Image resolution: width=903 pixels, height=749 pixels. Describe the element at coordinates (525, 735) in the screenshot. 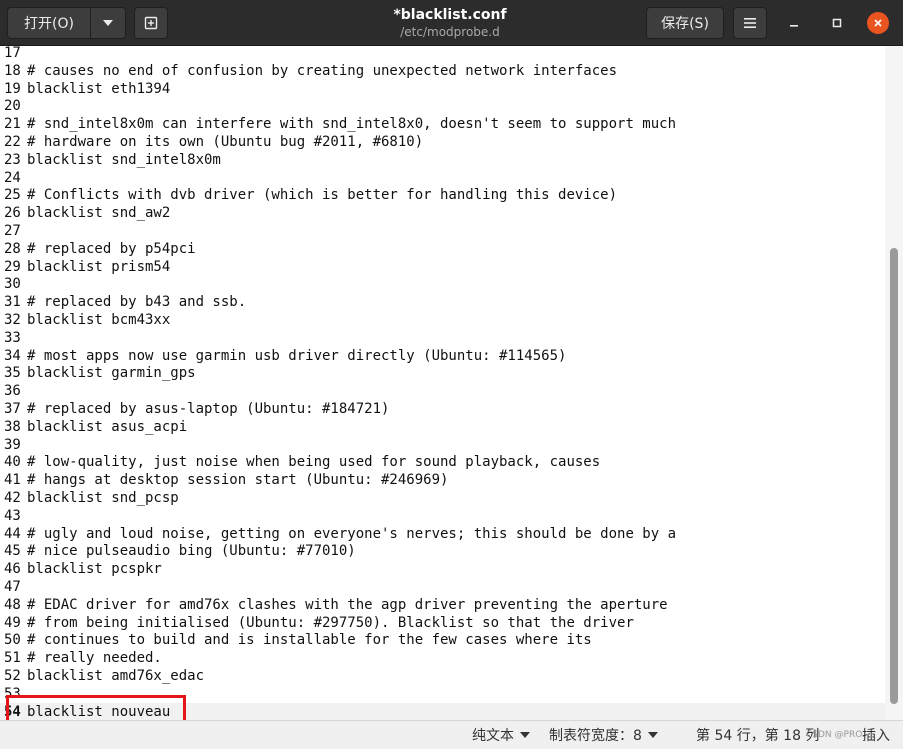

I see `dropdown-arrow-icon` at that location.